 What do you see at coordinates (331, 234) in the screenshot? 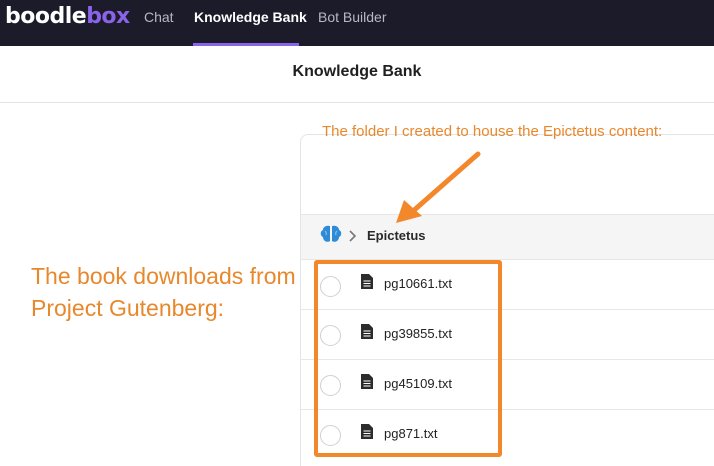
I see `brain-icon` at bounding box center [331, 234].